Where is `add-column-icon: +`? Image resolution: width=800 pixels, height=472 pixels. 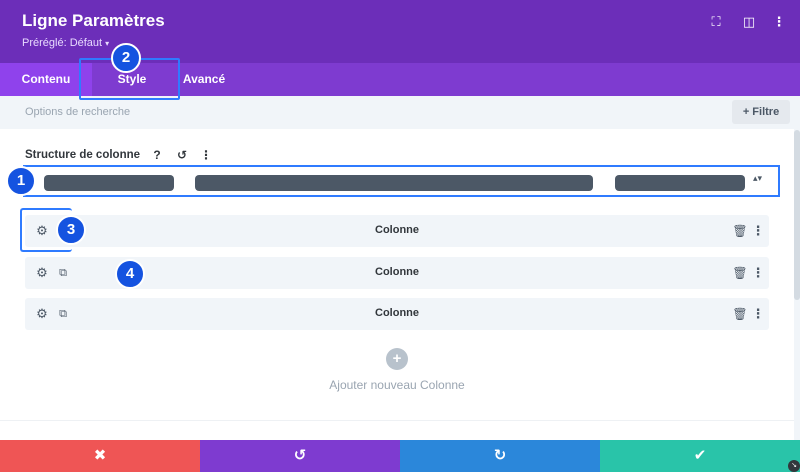 add-column-icon: + is located at coordinates (397, 359).